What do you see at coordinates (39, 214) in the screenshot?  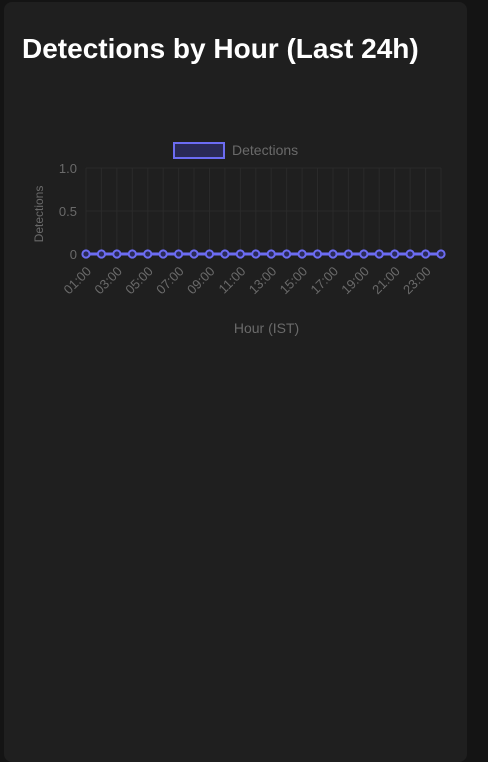 I see `y-axis-title: Detections` at bounding box center [39, 214].